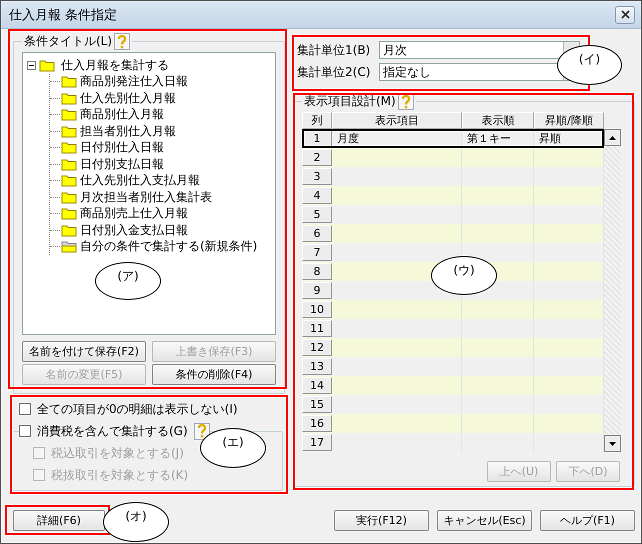  I want to click on row-number: 11, so click(317, 328).